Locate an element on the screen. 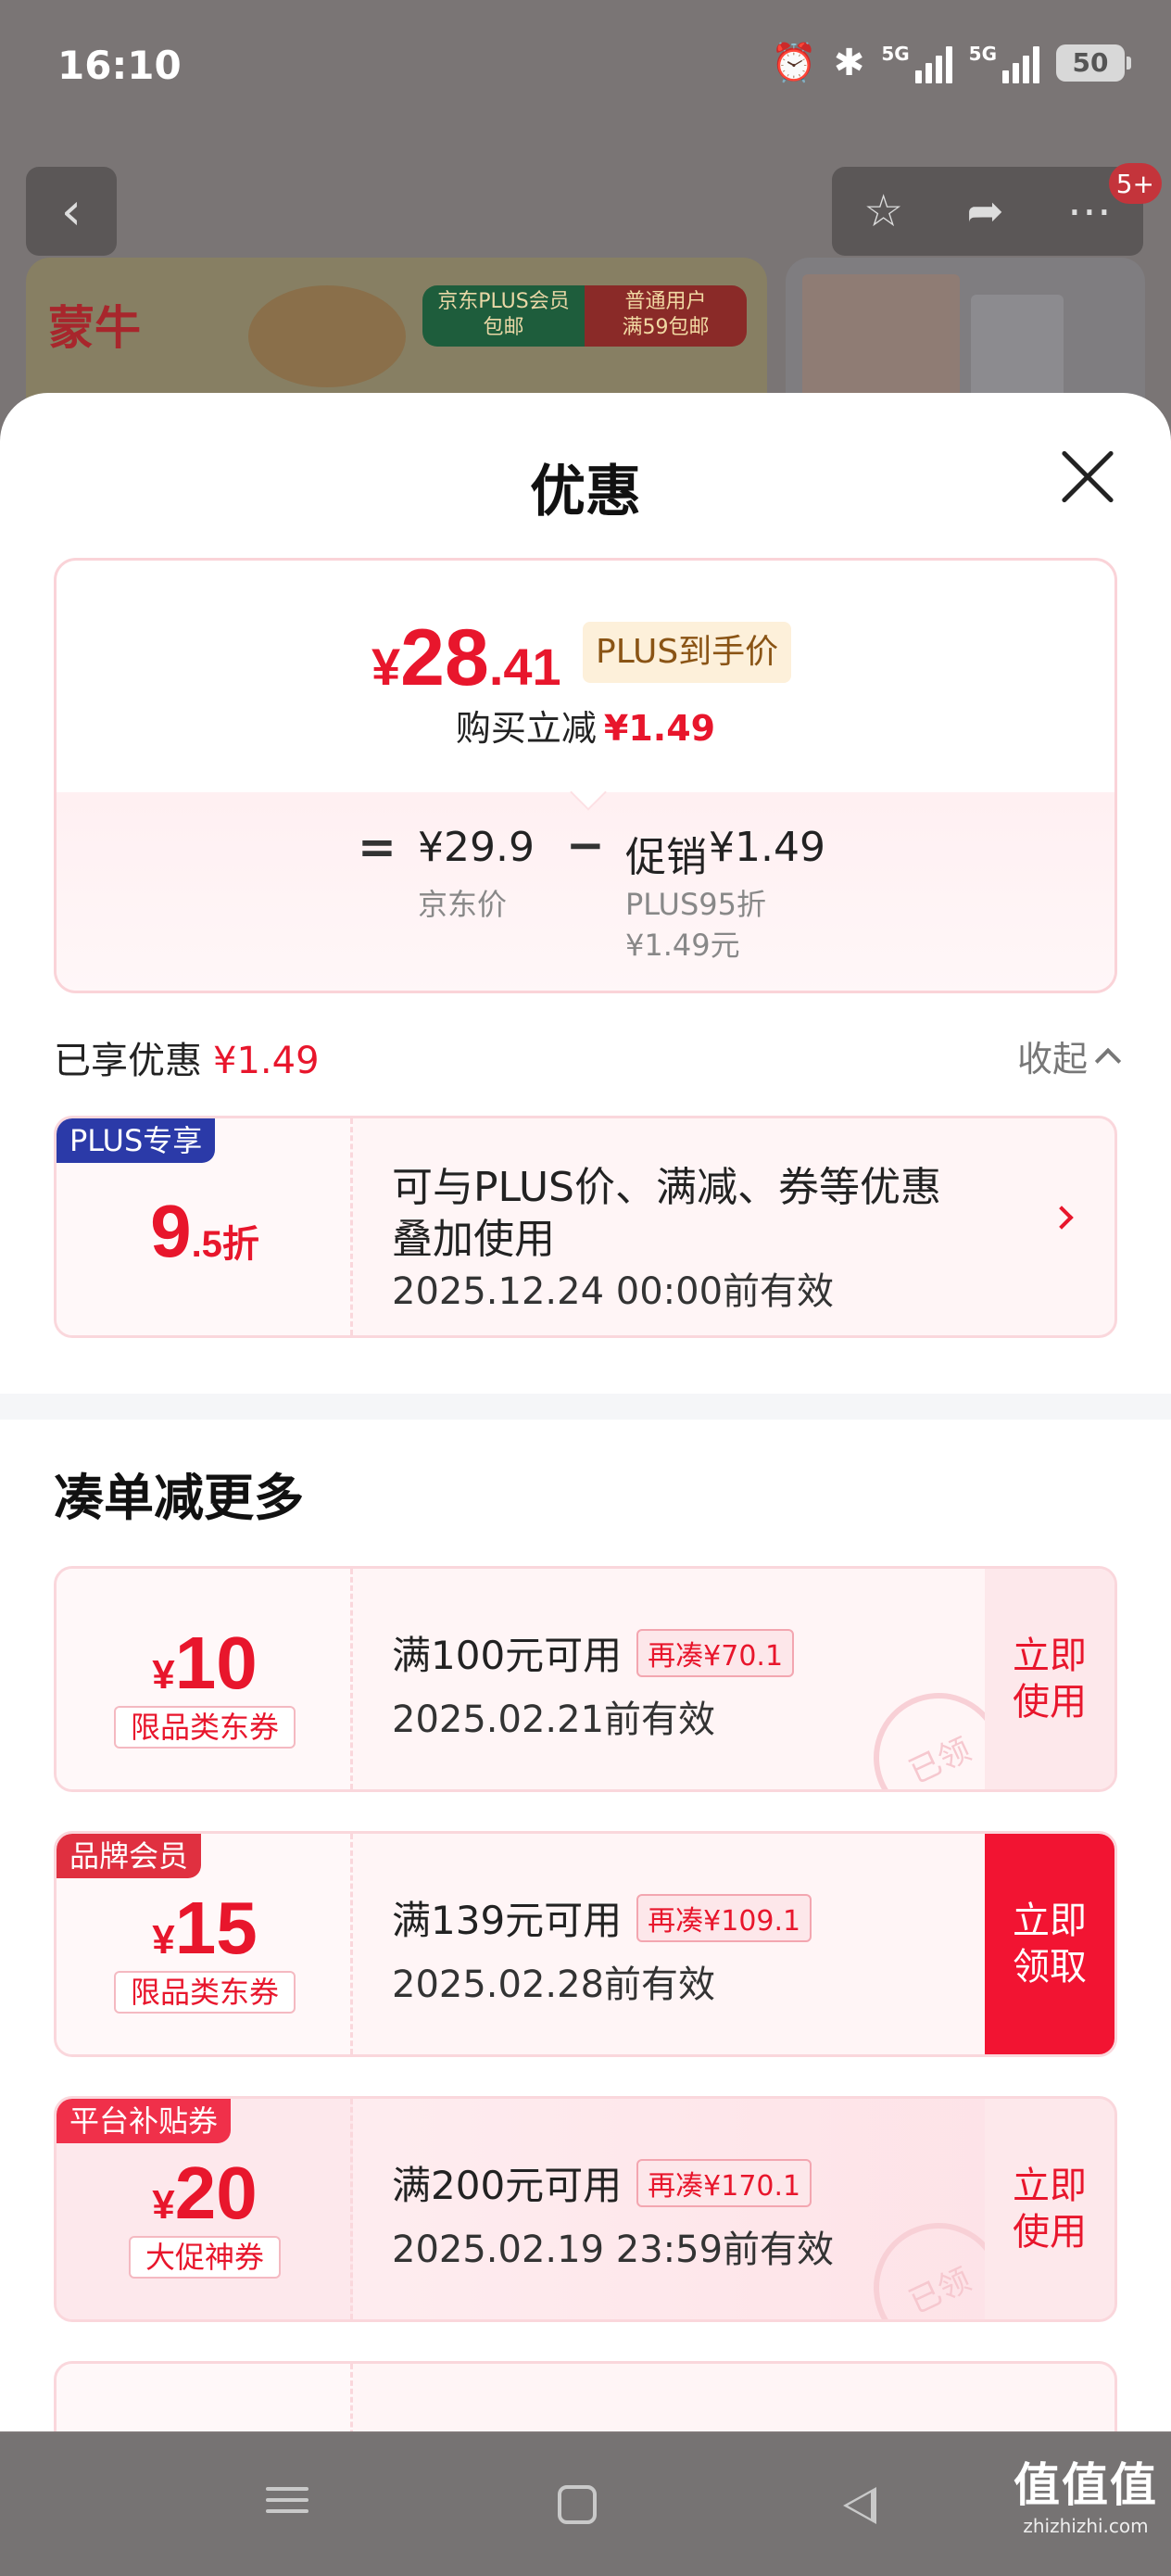  coupon-value: ¥15 is located at coordinates (205, 1928).